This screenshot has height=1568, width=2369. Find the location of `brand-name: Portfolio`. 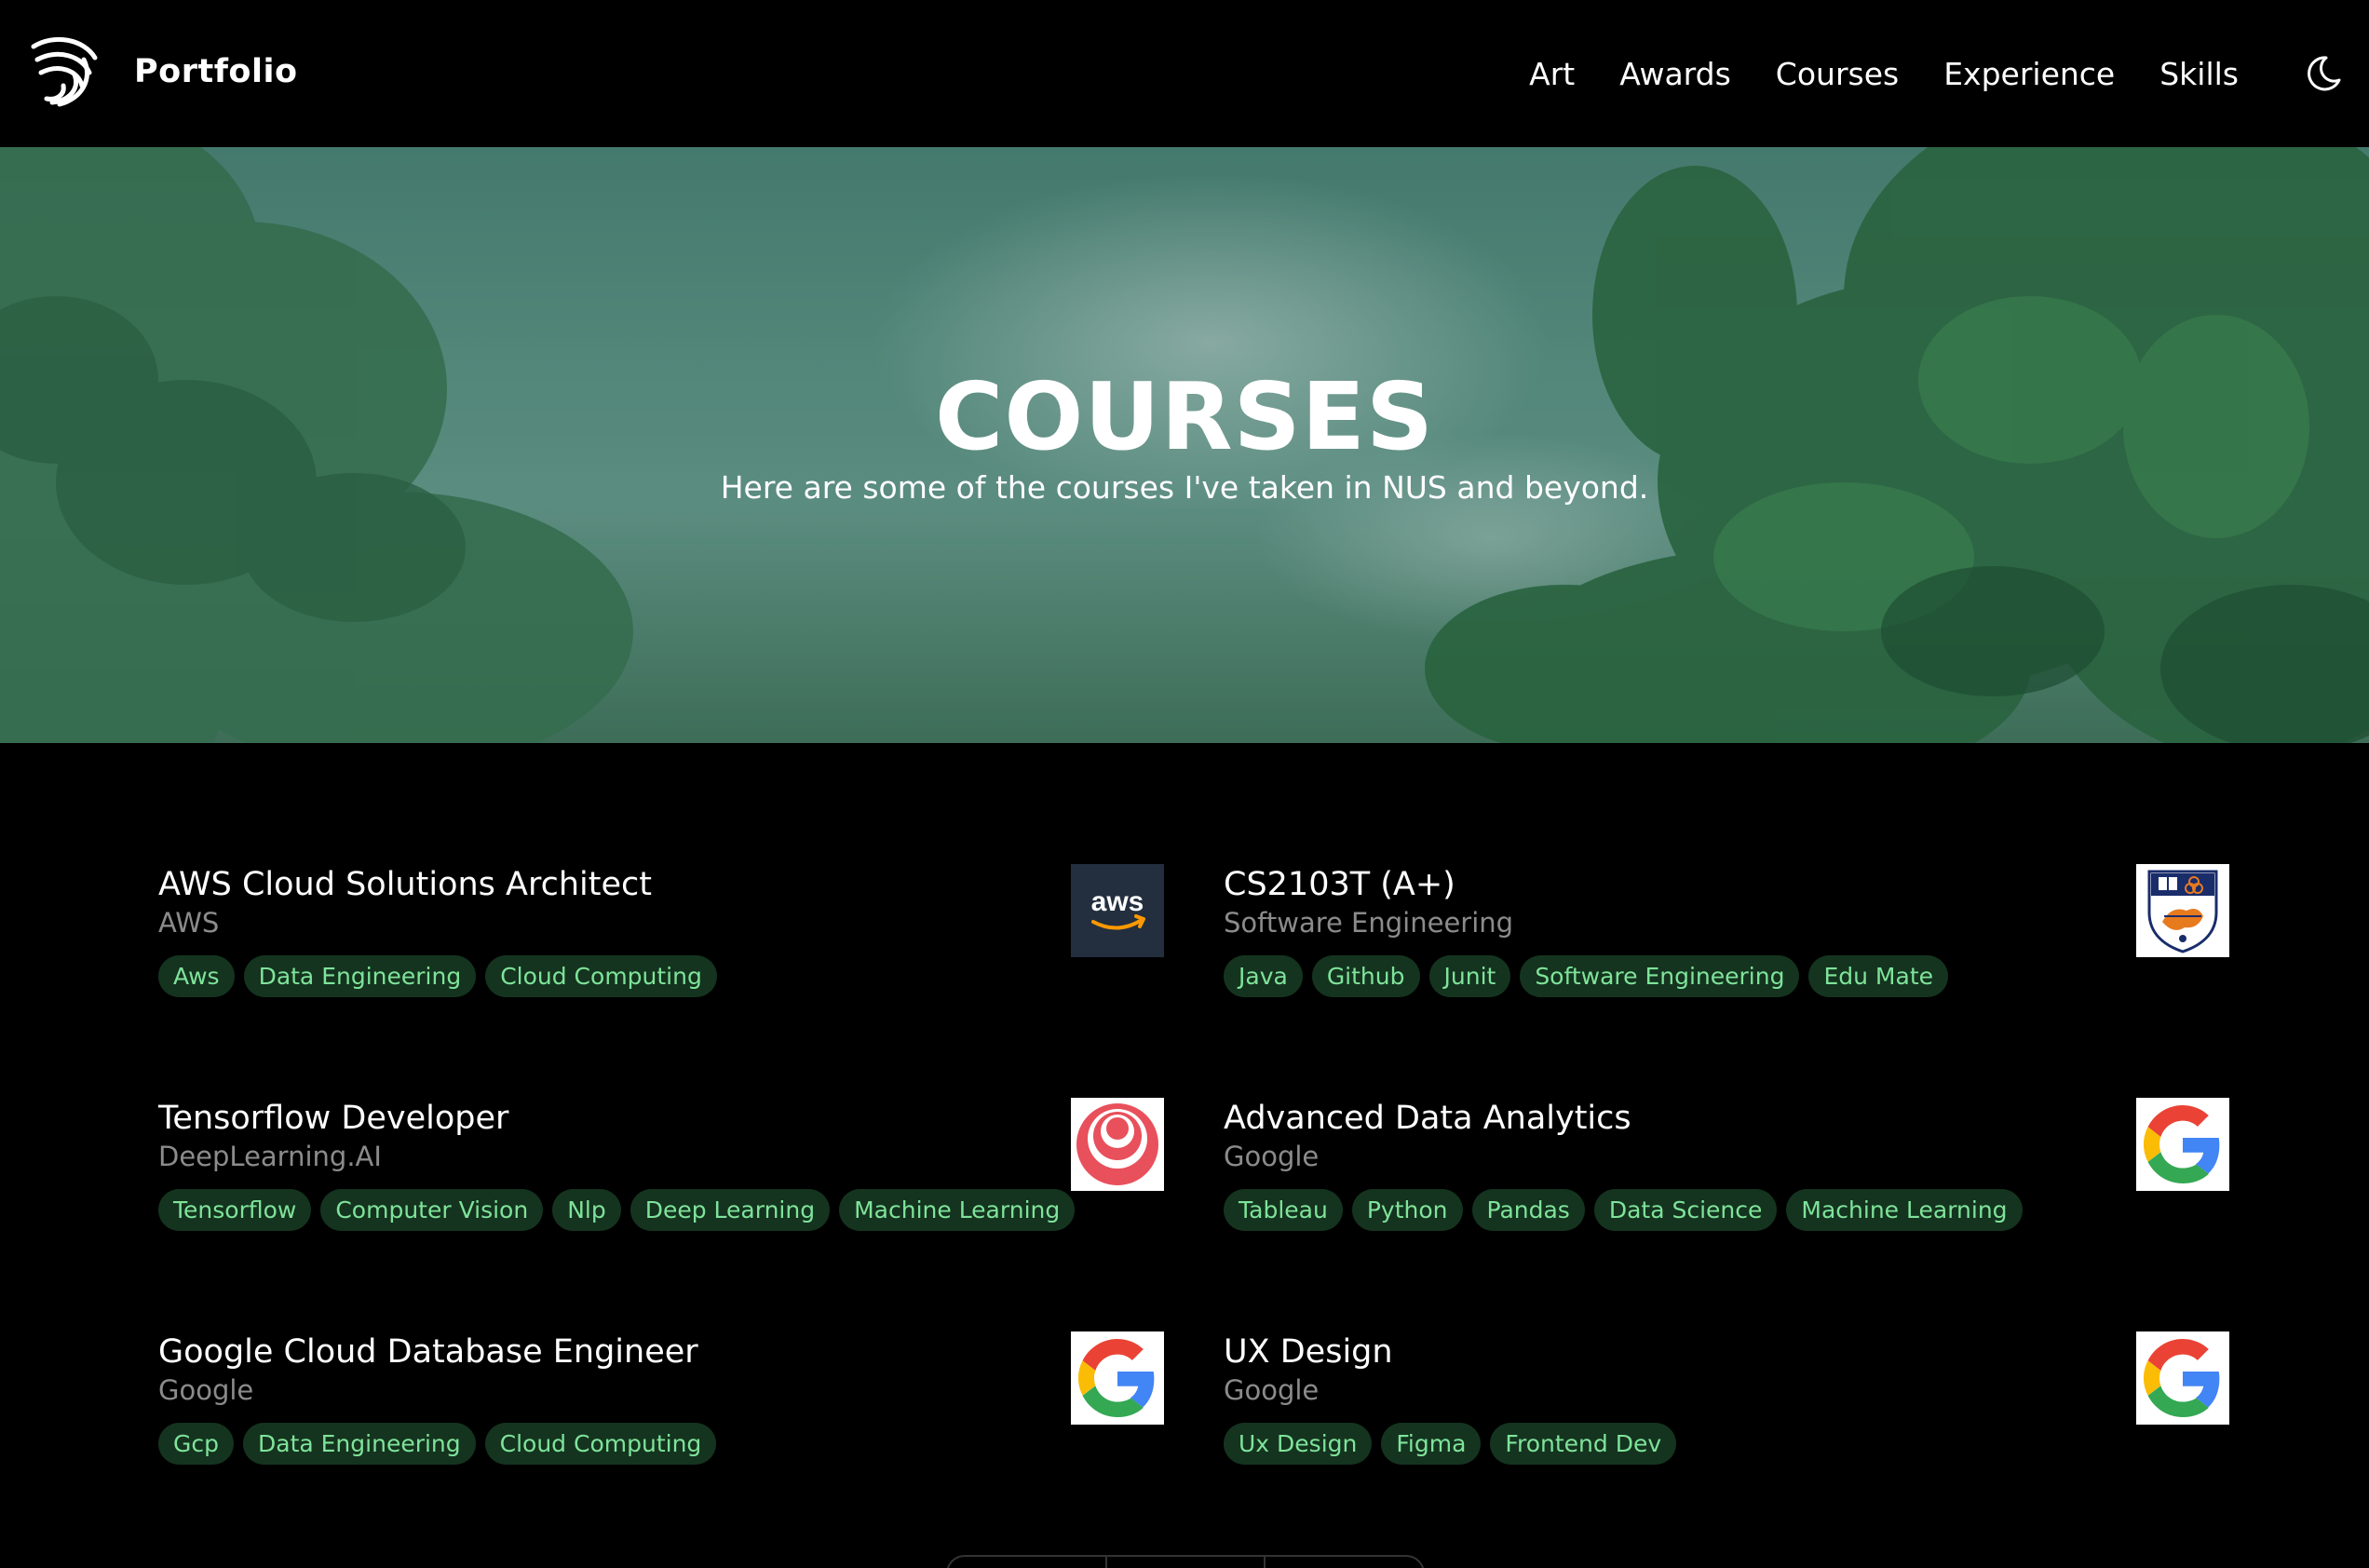

brand-name: Portfolio is located at coordinates (216, 71).